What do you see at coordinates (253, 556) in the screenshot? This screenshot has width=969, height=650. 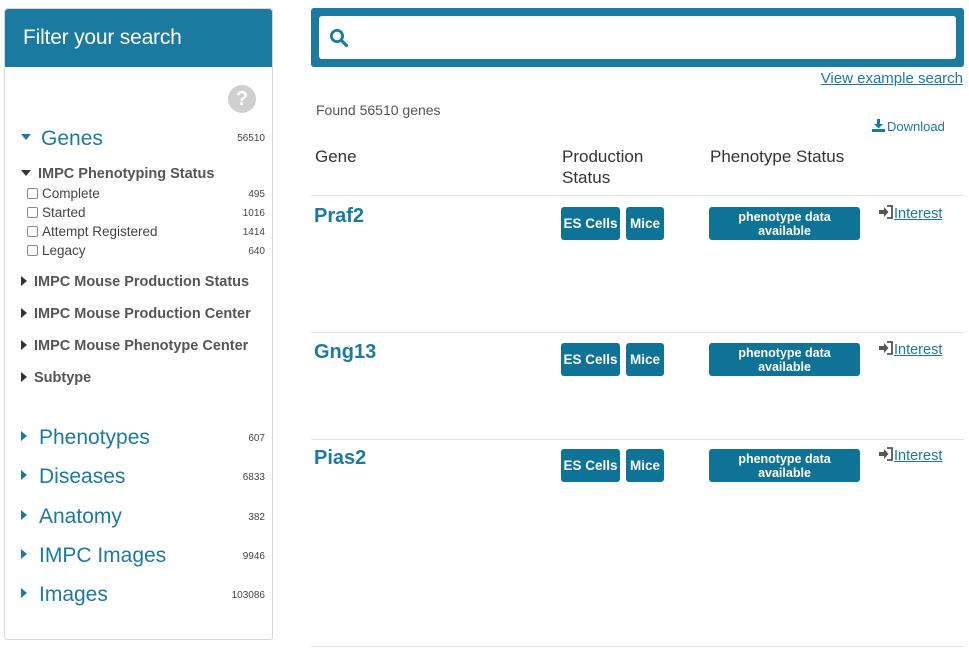 I see `facet-impc-images-count: 9946` at bounding box center [253, 556].